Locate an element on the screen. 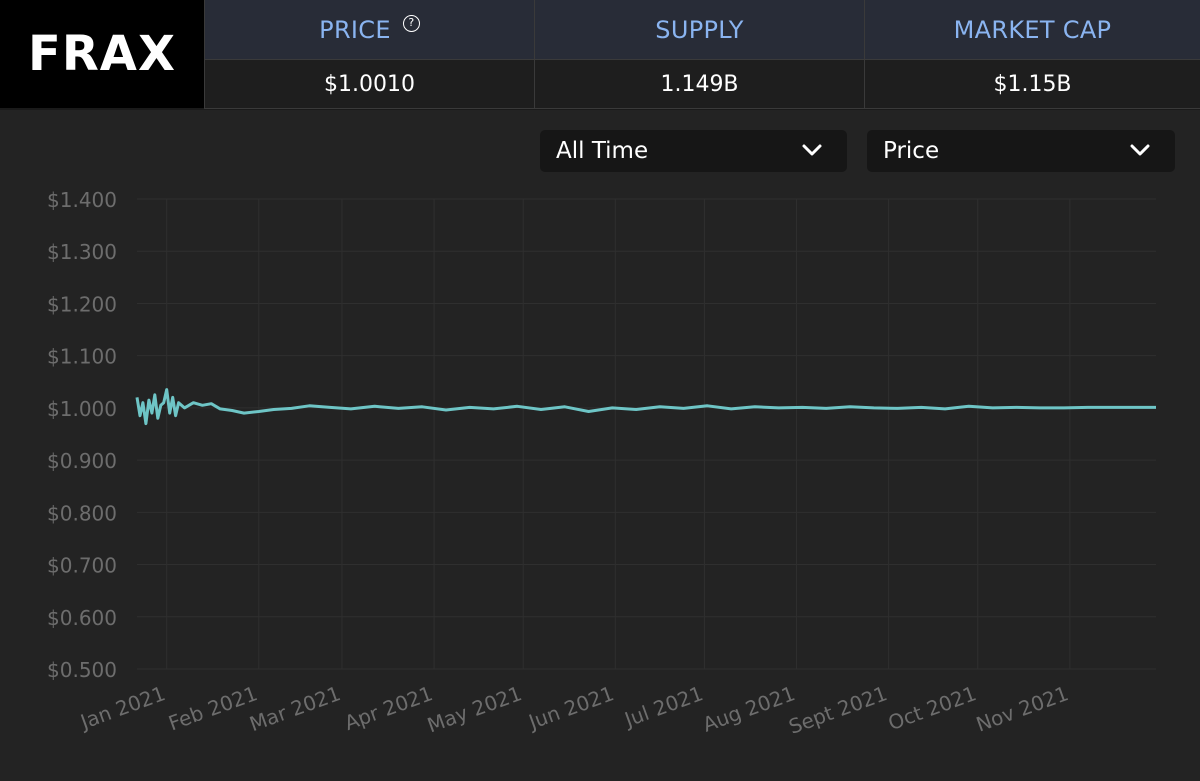 The image size is (1200, 781). y-tick-label: $1.200 is located at coordinates (82, 304).